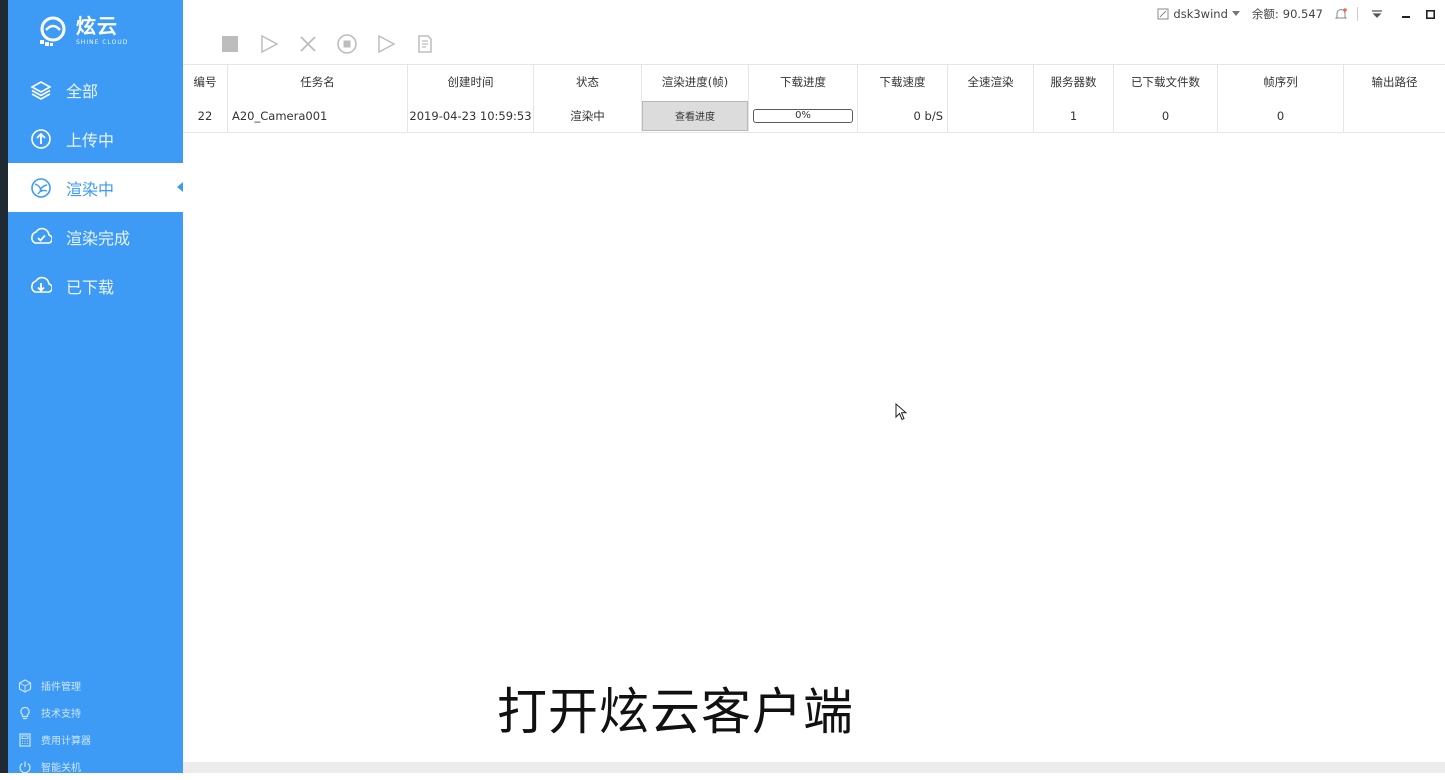 This screenshot has width=1445, height=780. I want to click on stop-button, so click(230, 44).